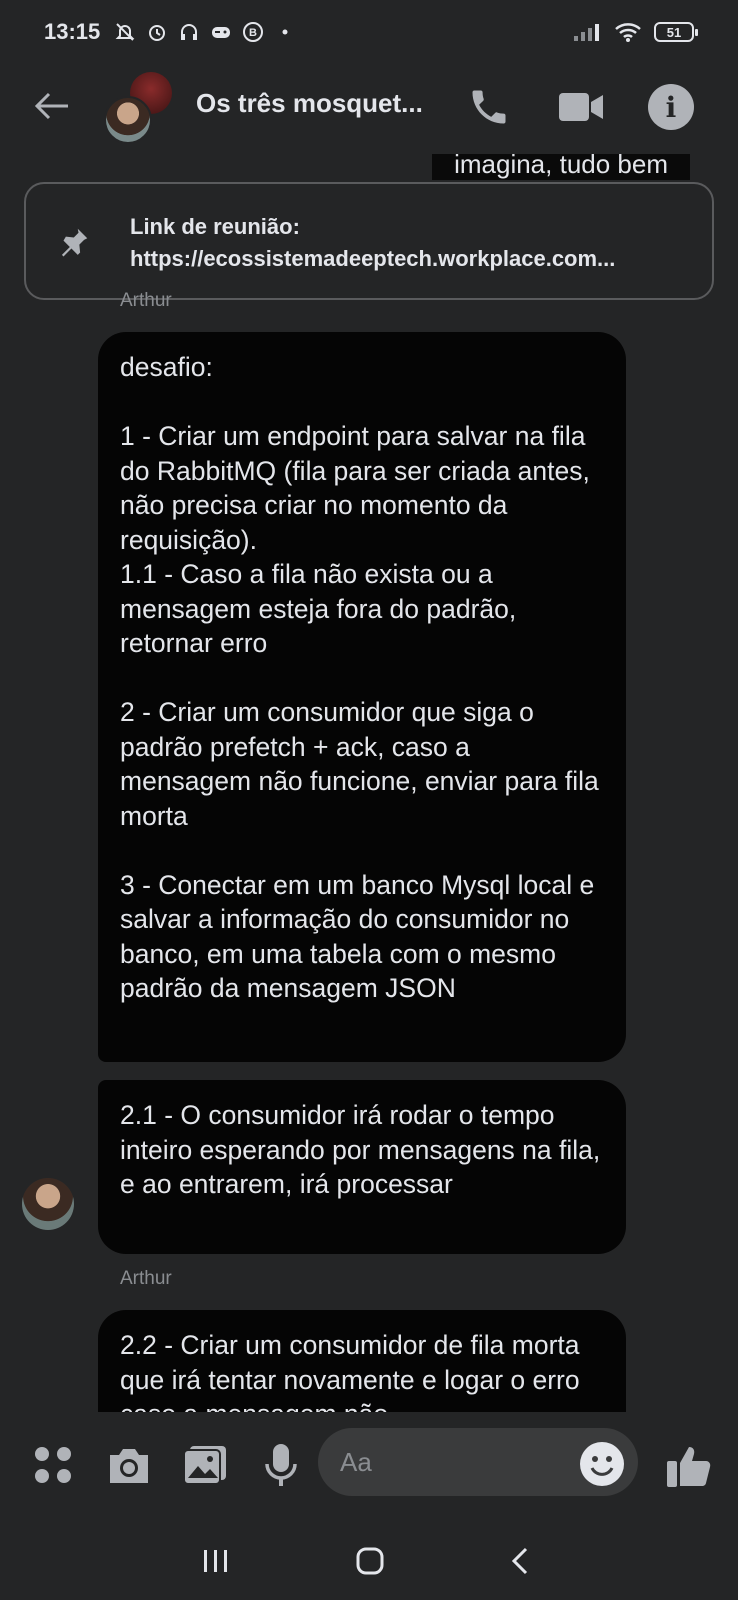 The image size is (738, 1600). I want to click on system-navigation-bar, so click(369, 1561).